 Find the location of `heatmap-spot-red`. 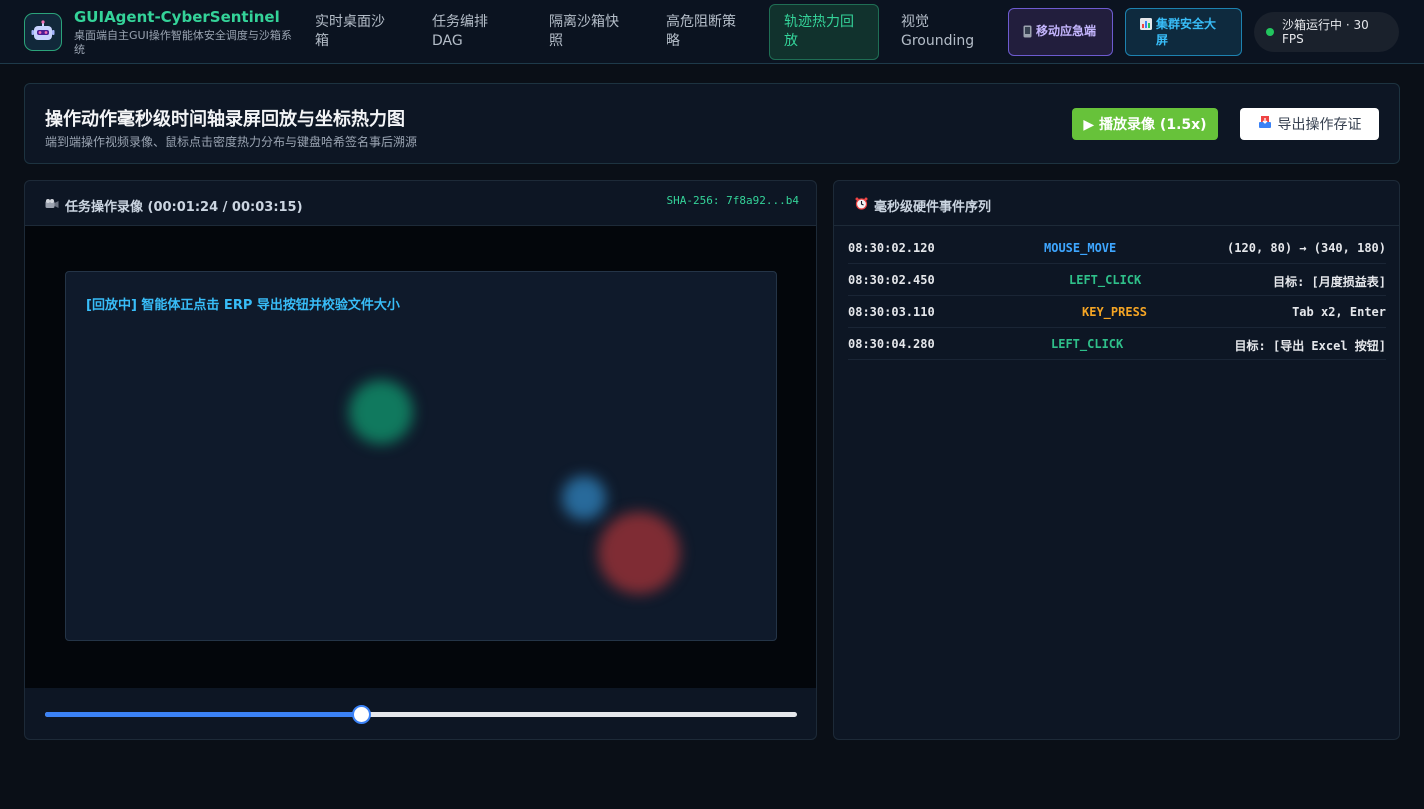

heatmap-spot-red is located at coordinates (639, 553).